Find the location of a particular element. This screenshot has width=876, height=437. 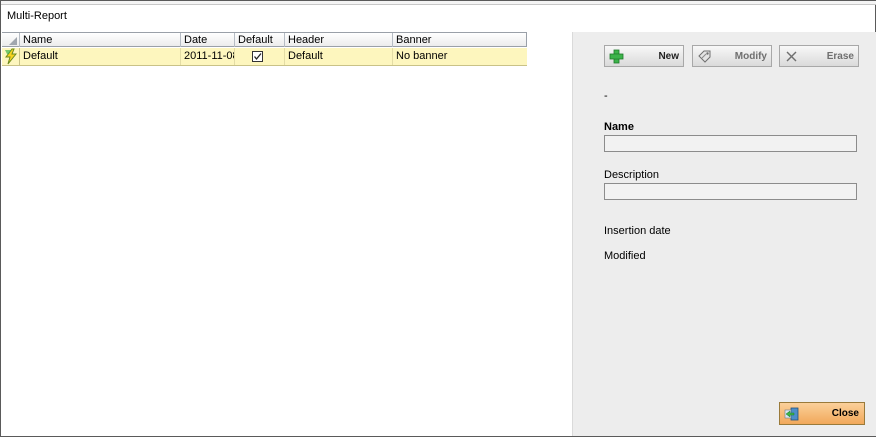

insertion-date-label: Insertion date is located at coordinates (637, 231).